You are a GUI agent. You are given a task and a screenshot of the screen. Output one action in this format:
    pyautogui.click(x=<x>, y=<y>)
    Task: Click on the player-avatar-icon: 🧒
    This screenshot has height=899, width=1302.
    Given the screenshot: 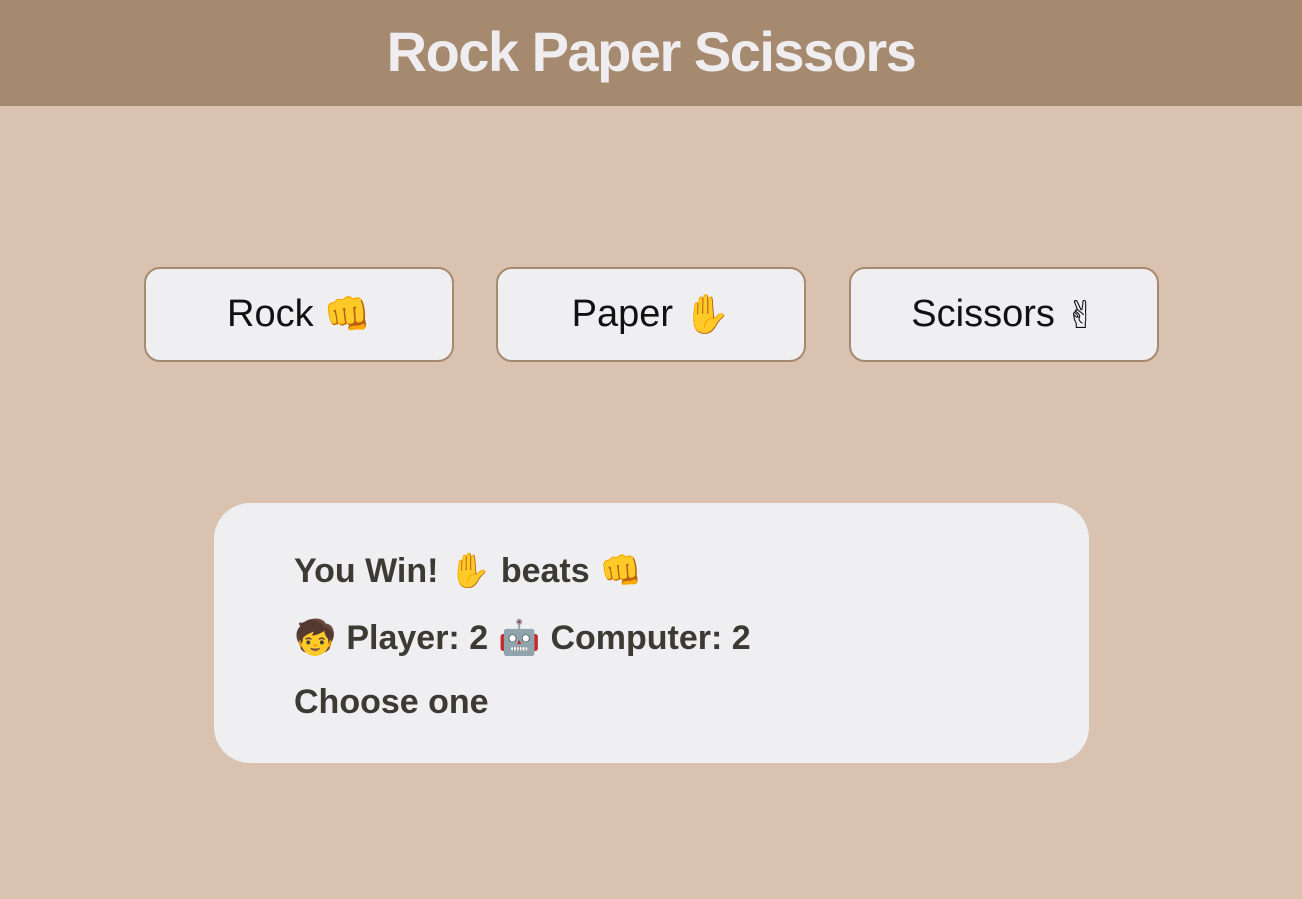 What is the action you would take?
    pyautogui.click(x=315, y=638)
    